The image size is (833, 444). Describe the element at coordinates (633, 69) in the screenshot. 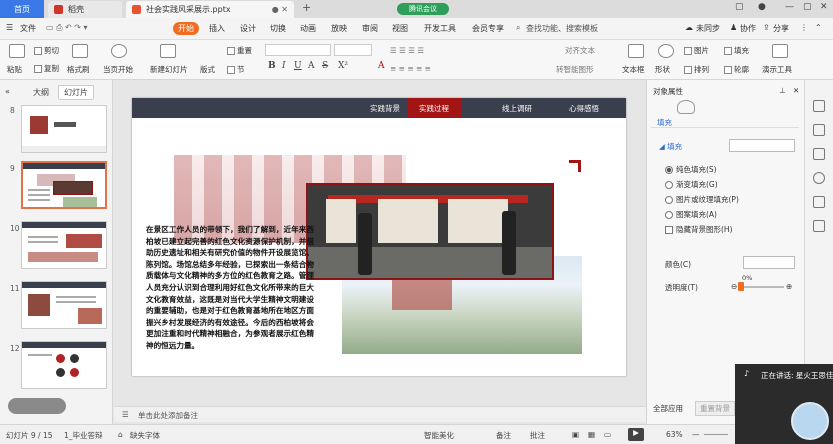

I see `text-box-button: 文本框` at that location.